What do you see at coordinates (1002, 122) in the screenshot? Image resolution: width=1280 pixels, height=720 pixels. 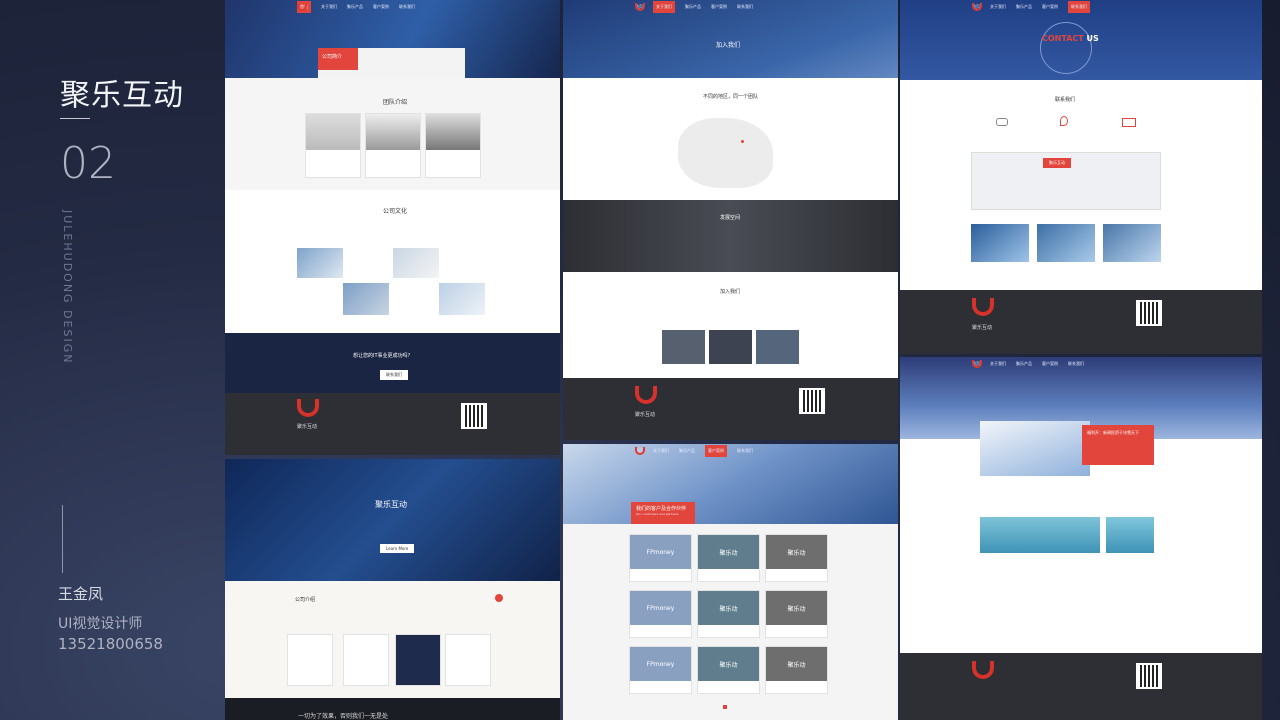 I see `phone-icon` at bounding box center [1002, 122].